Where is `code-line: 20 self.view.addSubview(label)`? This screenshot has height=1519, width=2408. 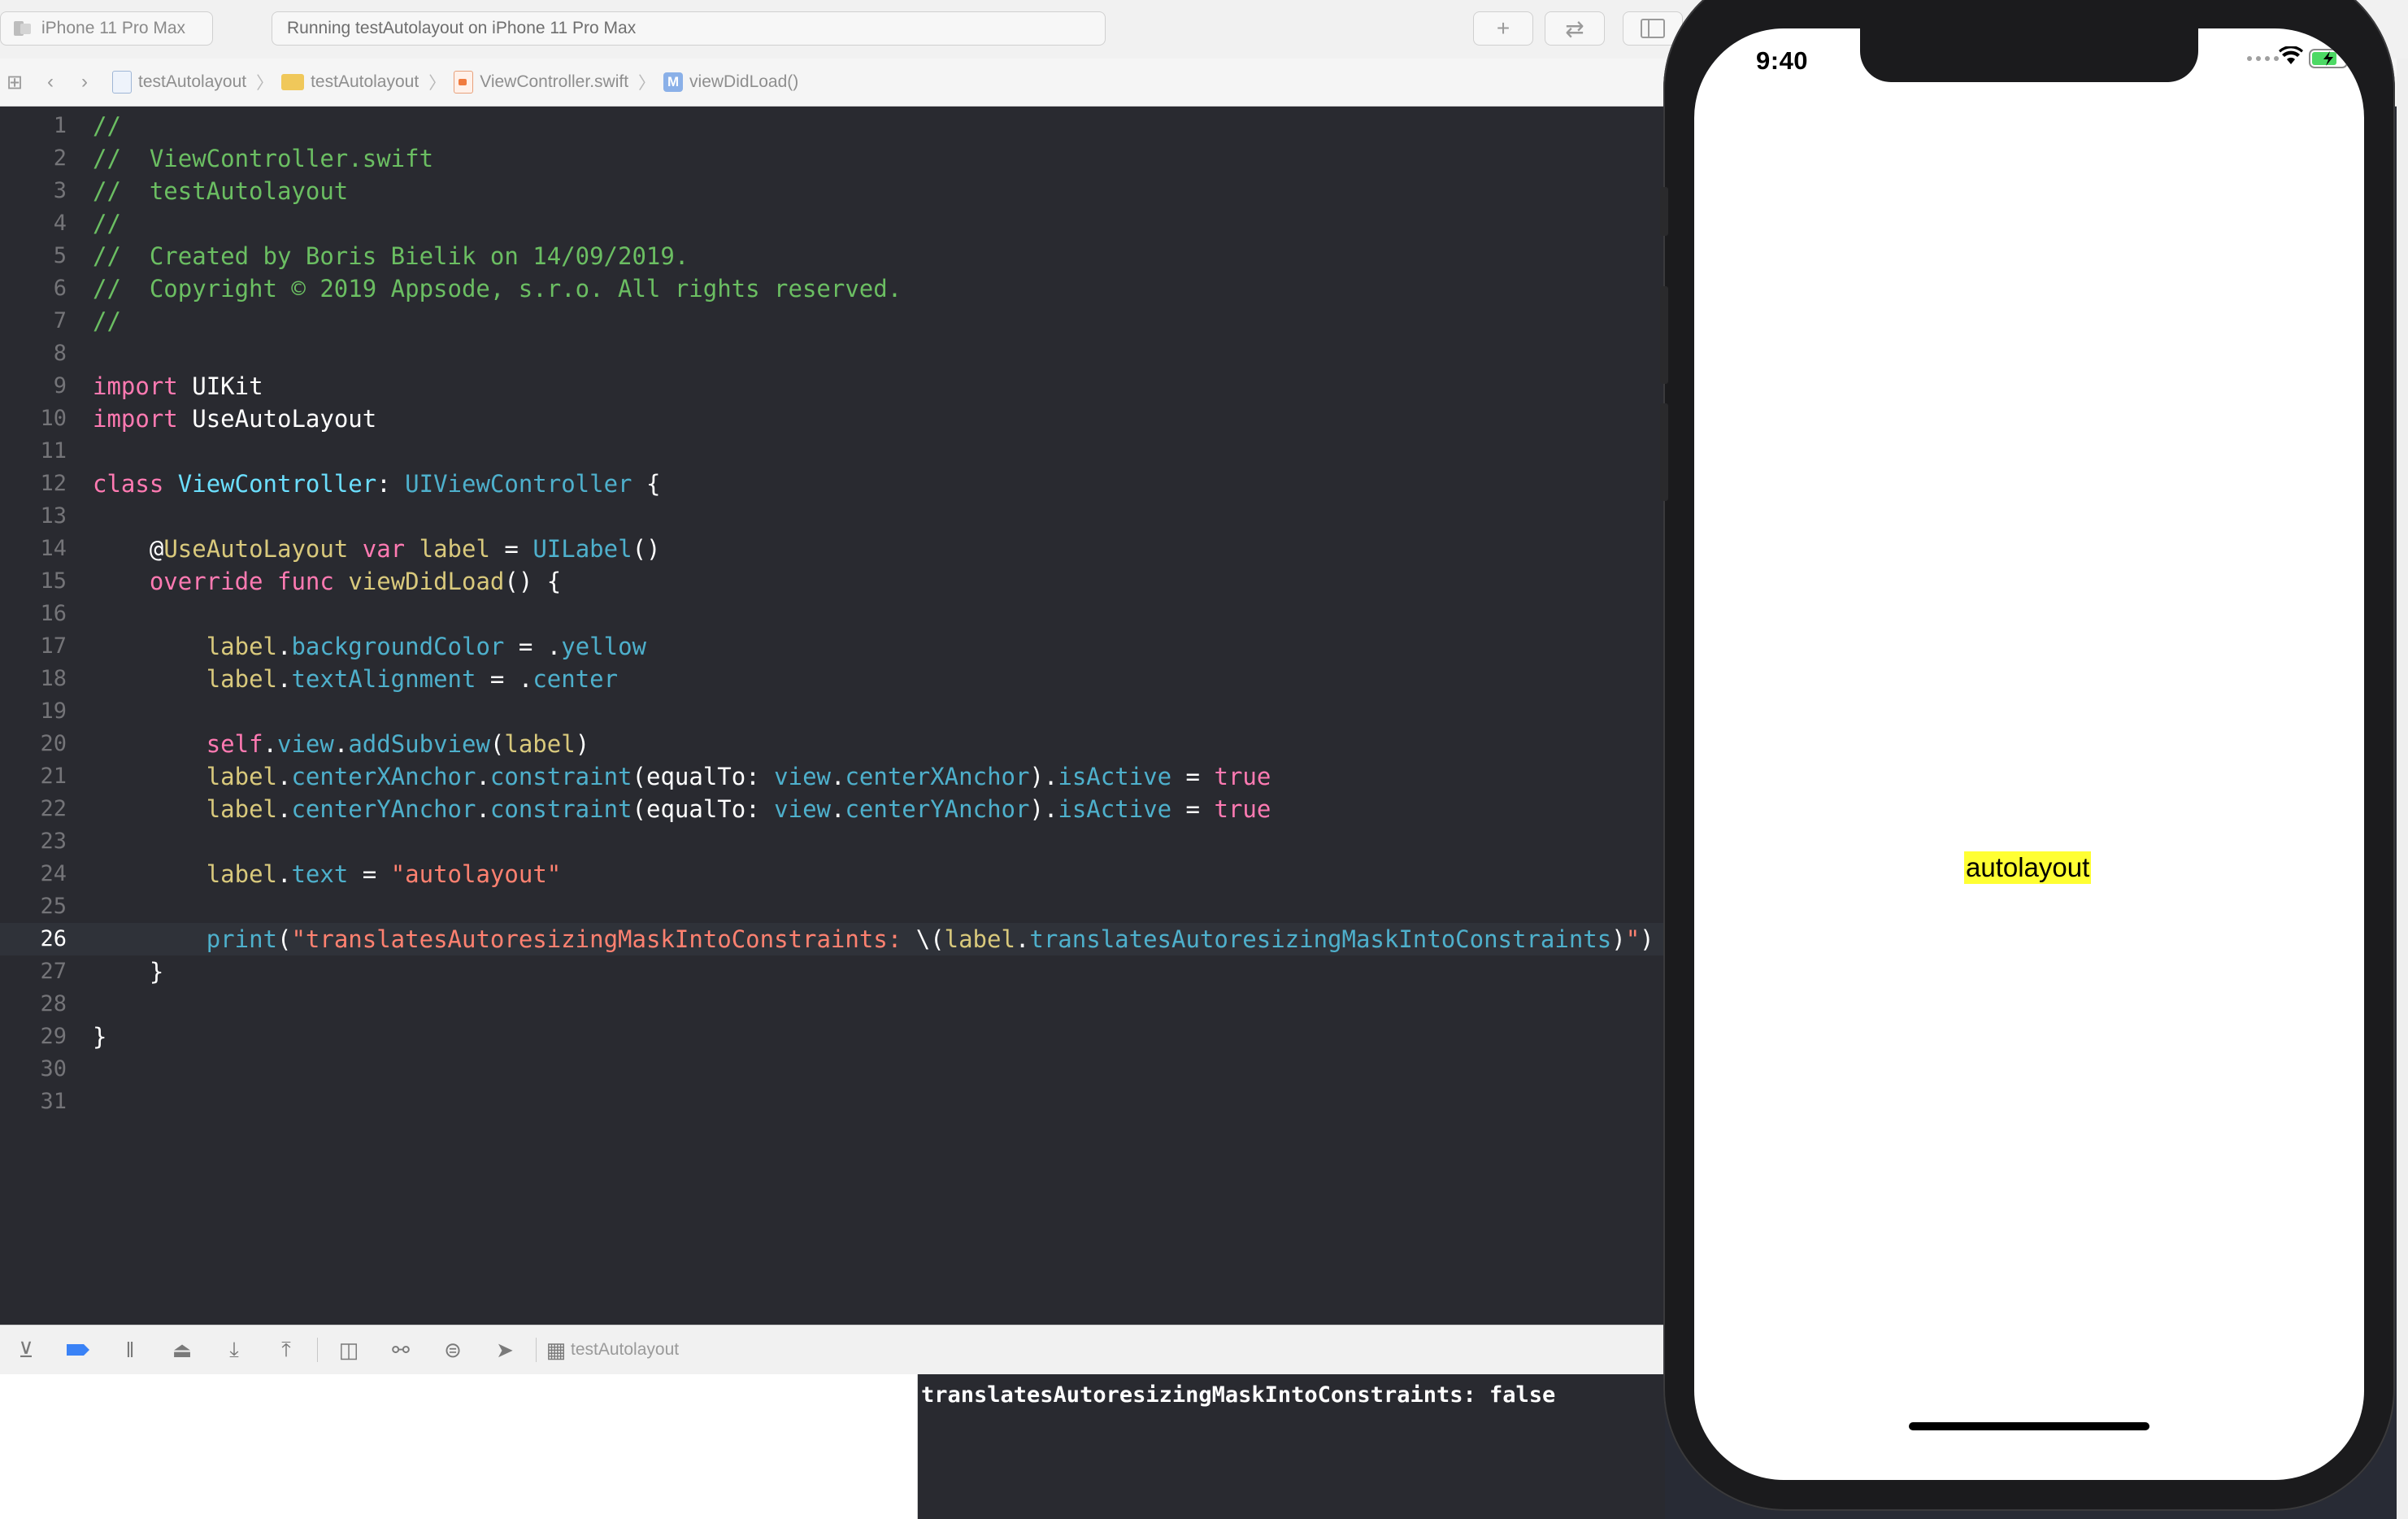 code-line: 20 self.view.addSubview(label) is located at coordinates (833, 744).